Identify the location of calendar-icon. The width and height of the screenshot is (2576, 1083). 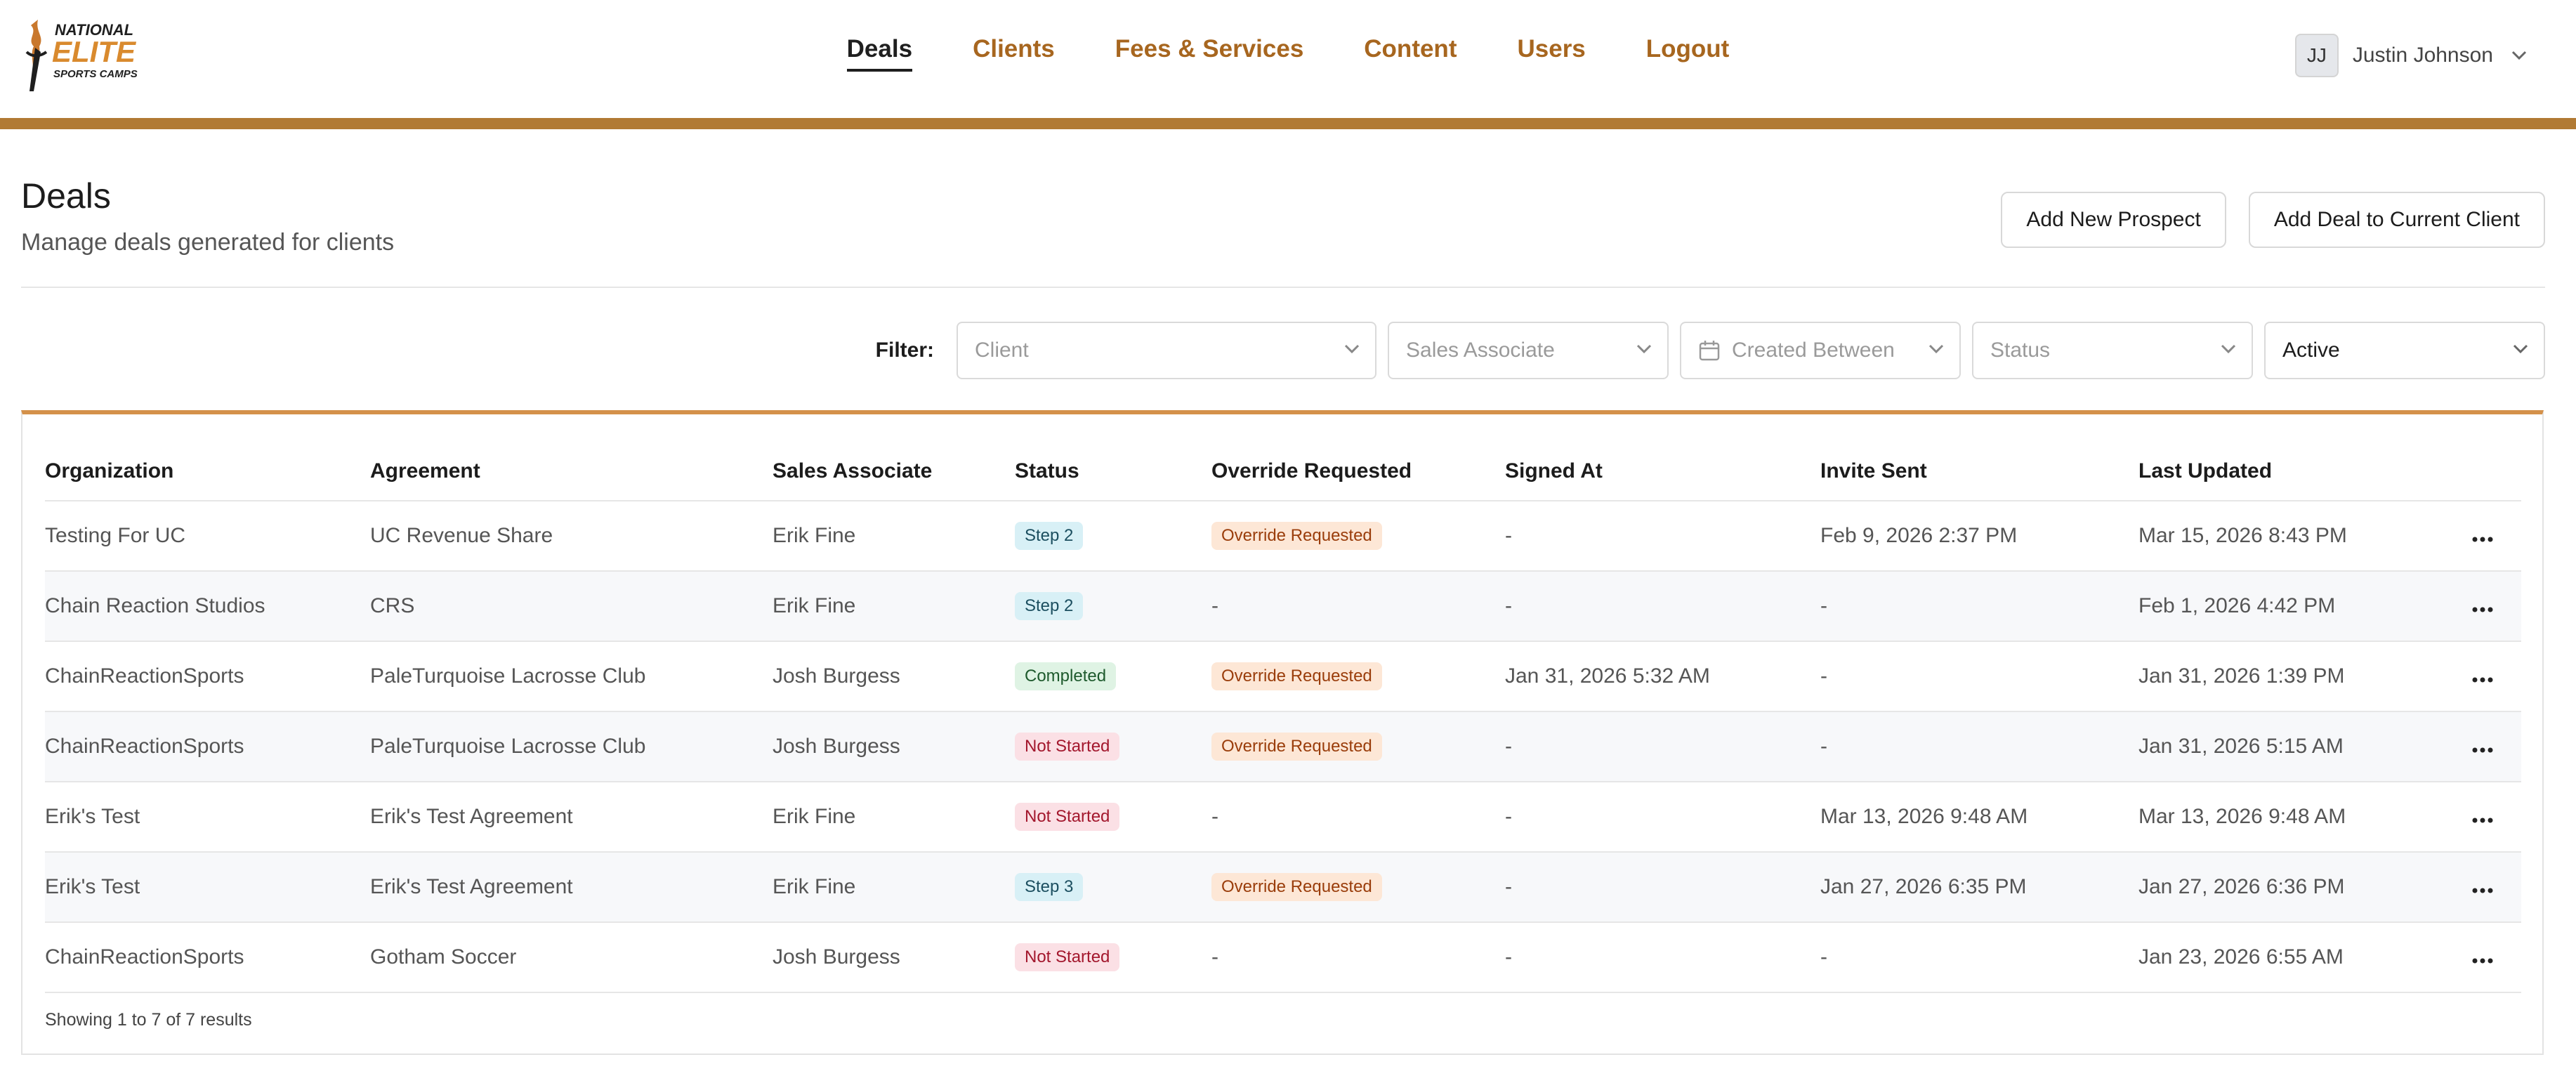
(1709, 351).